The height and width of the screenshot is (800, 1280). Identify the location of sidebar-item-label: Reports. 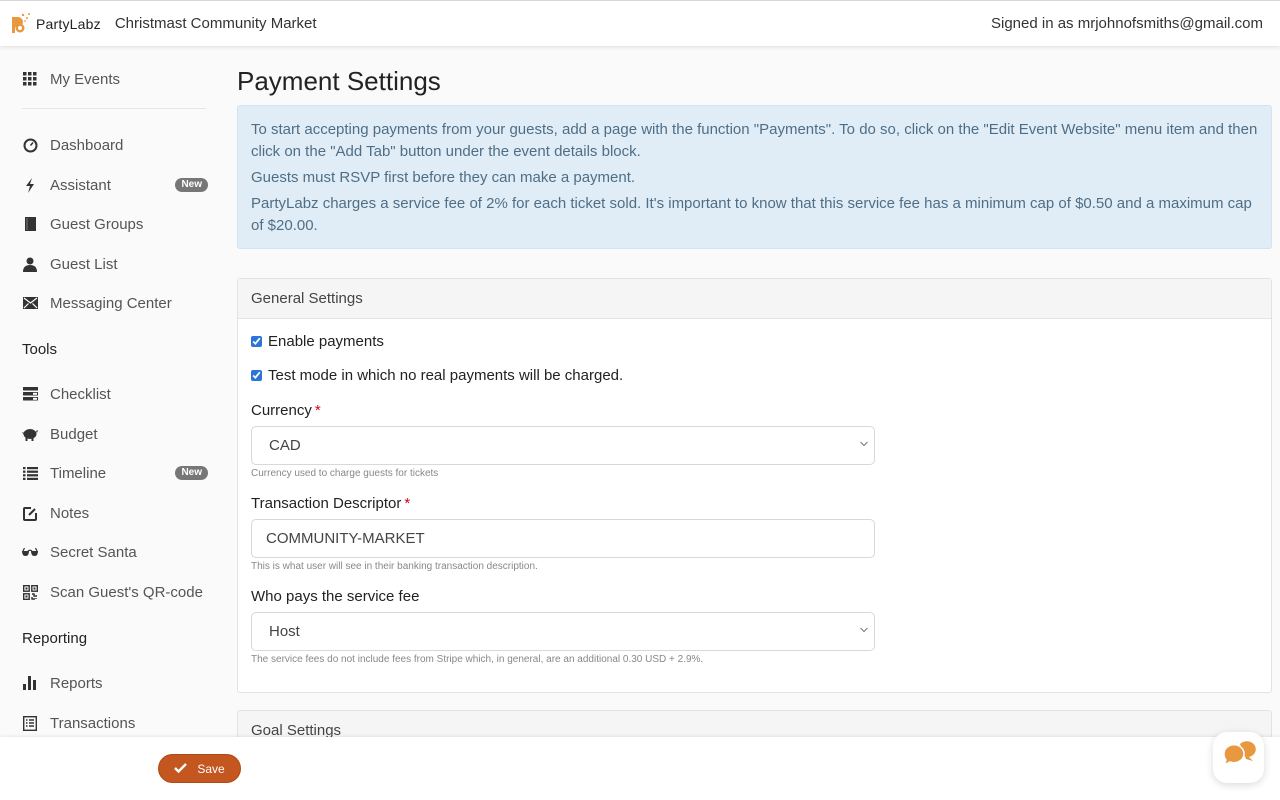
(76, 683).